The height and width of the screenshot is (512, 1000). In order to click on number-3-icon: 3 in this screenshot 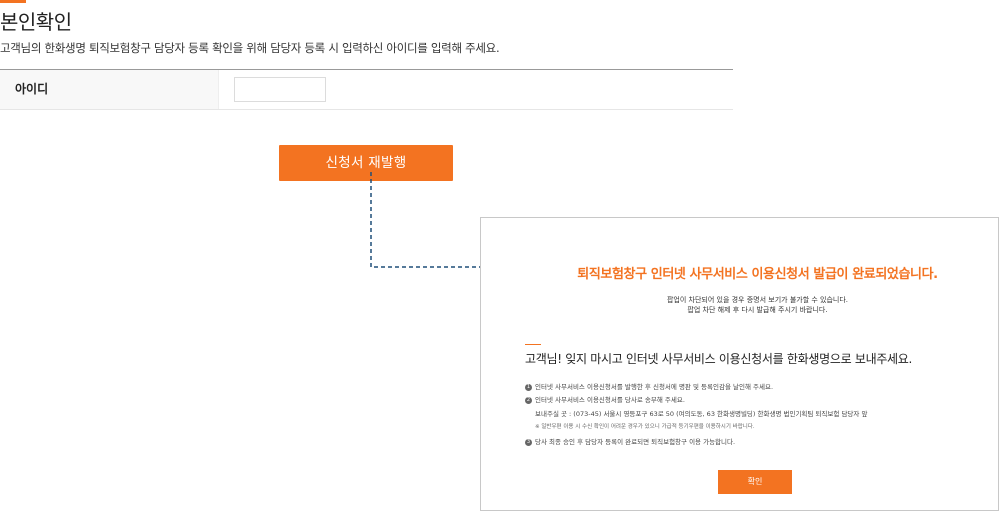, I will do `click(528, 442)`.